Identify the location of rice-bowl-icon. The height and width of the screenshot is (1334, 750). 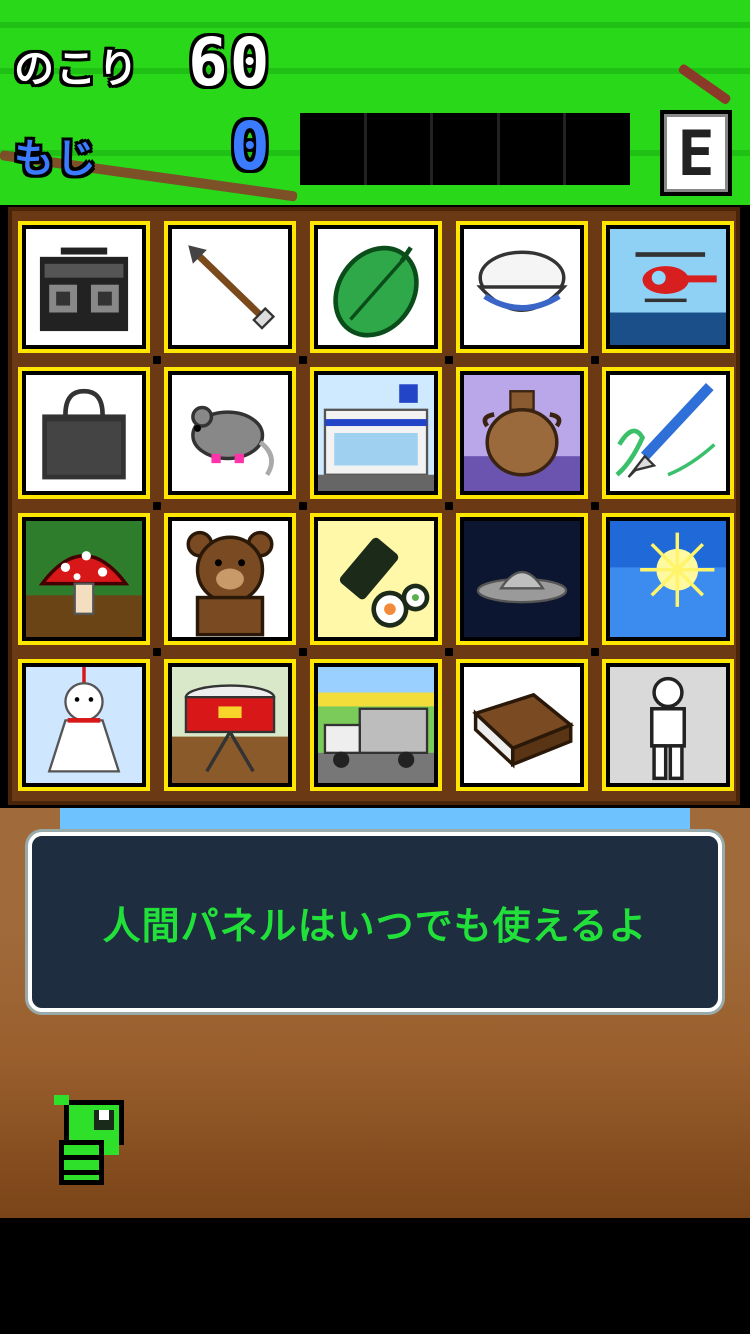
(522, 287).